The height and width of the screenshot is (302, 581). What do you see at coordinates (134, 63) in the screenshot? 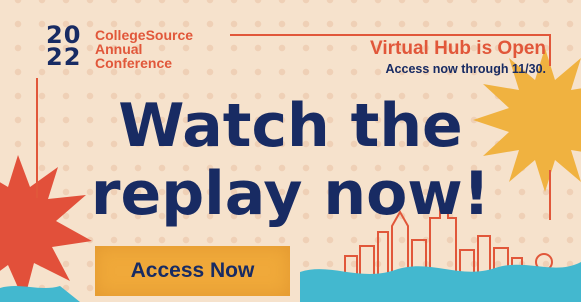
I see `conference-name-line3: Conference` at bounding box center [134, 63].